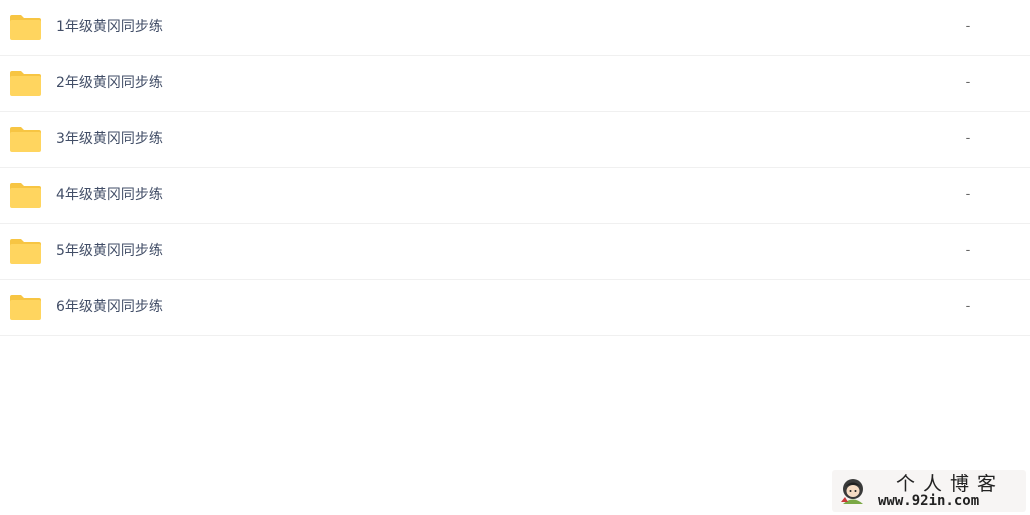 This screenshot has width=1030, height=515. I want to click on file-name: 5年级黄冈同步练, so click(109, 251).